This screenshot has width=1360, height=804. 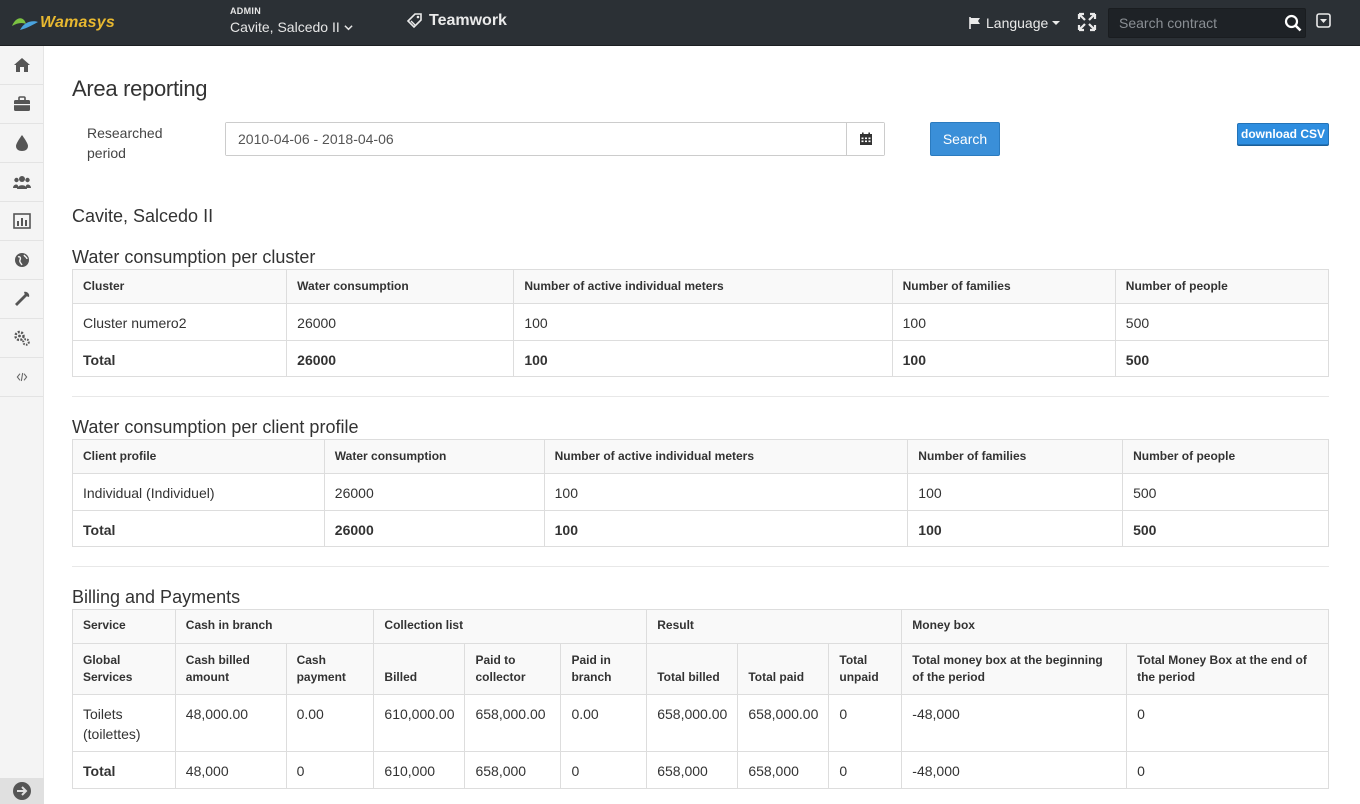 I want to click on sidebar-item-contracts, so click(x=21, y=104).